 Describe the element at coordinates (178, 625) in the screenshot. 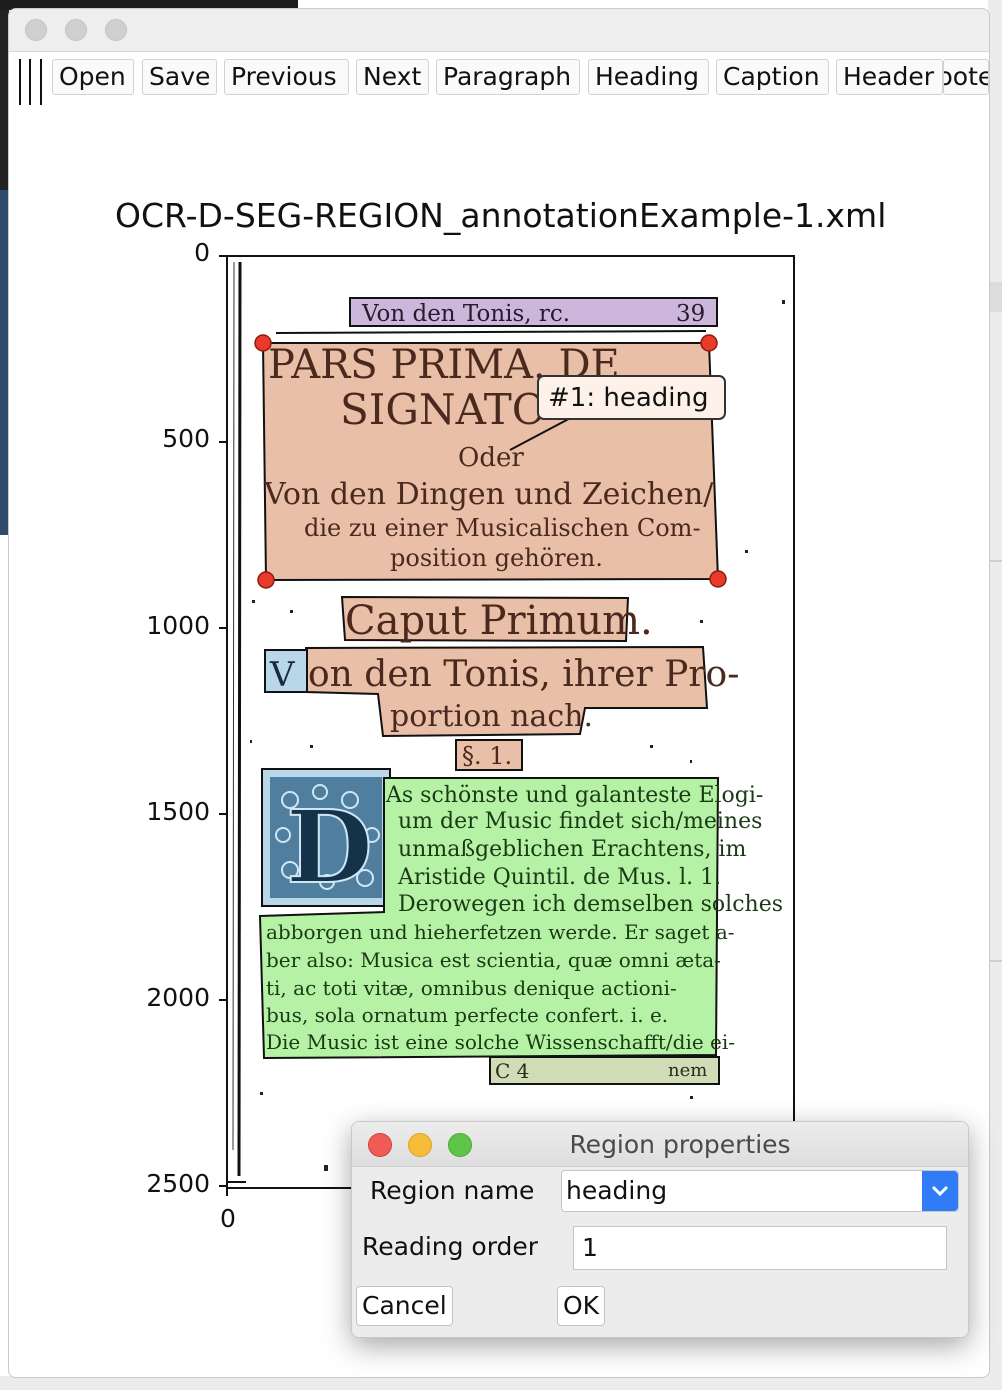

I see `y-tick-label: 1000` at that location.